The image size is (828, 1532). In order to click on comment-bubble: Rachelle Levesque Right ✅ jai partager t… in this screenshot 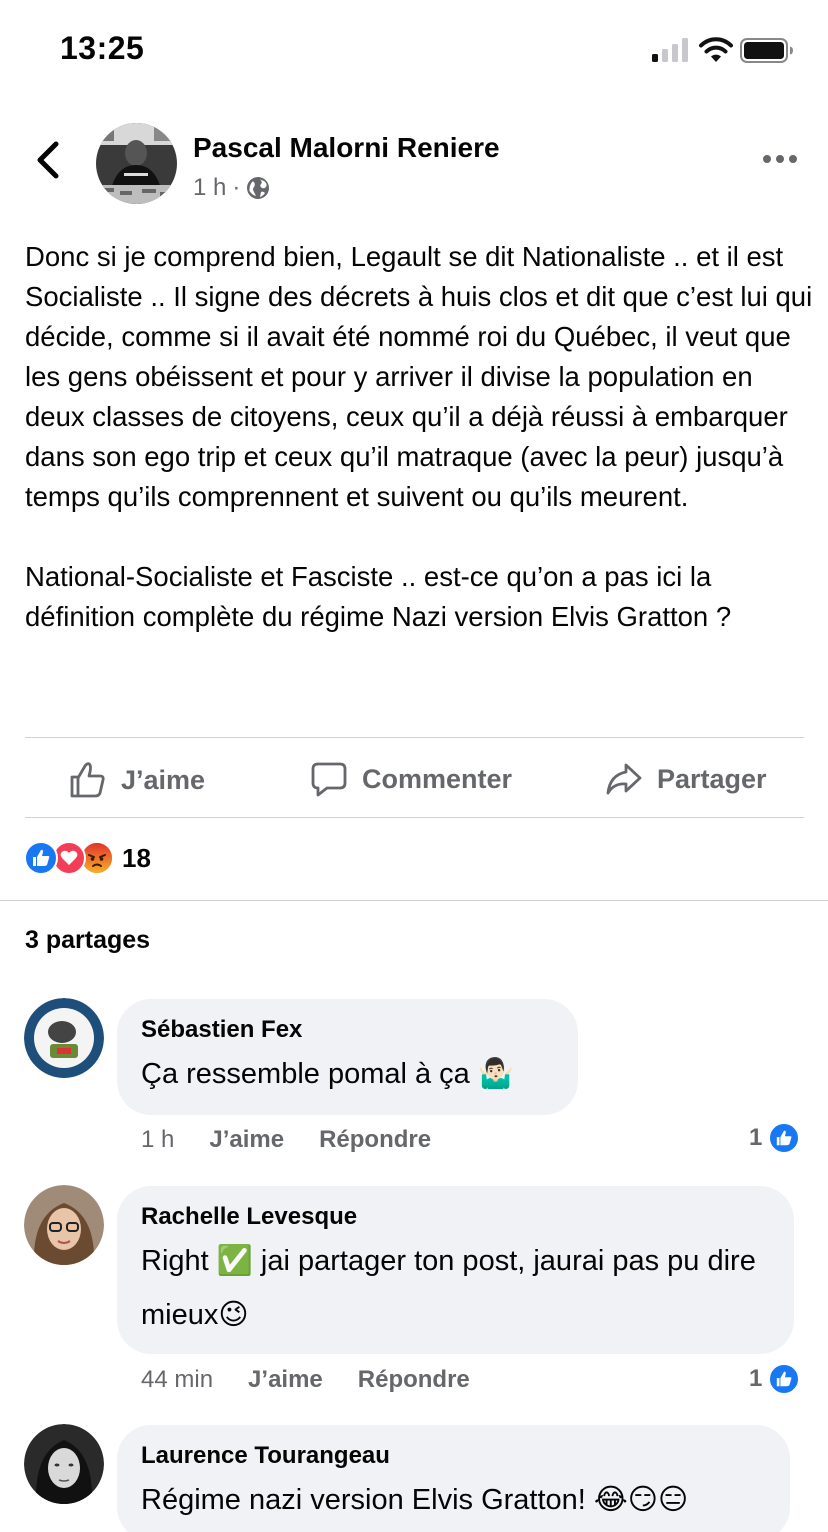, I will do `click(455, 1270)`.